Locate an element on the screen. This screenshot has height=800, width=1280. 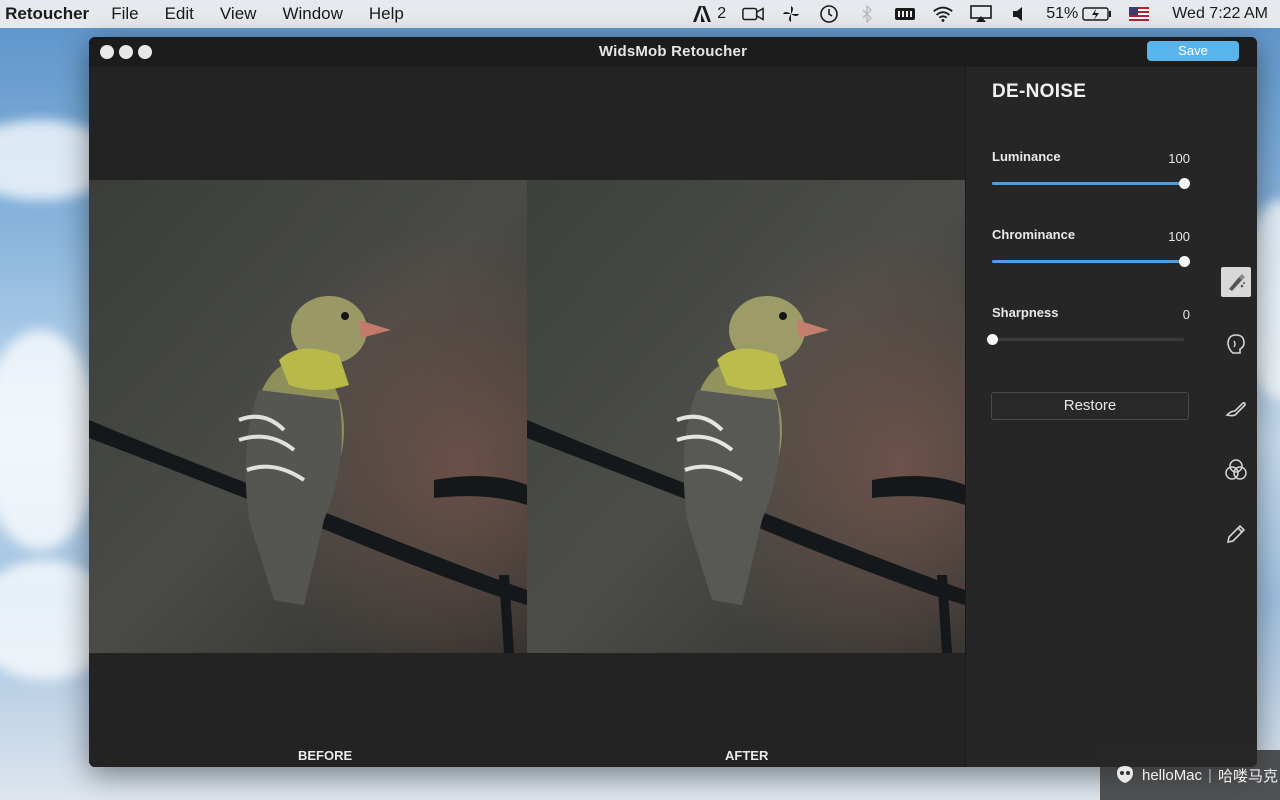
denoise-brush-icon is located at coordinates (1236, 282).